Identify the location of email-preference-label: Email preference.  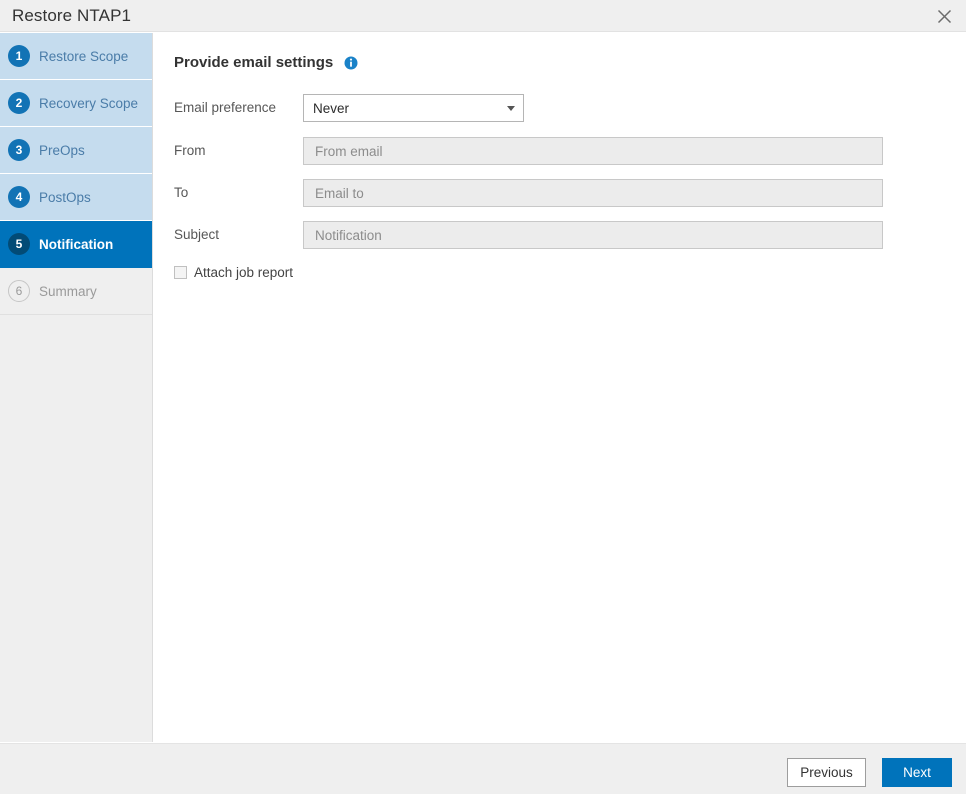
(225, 107).